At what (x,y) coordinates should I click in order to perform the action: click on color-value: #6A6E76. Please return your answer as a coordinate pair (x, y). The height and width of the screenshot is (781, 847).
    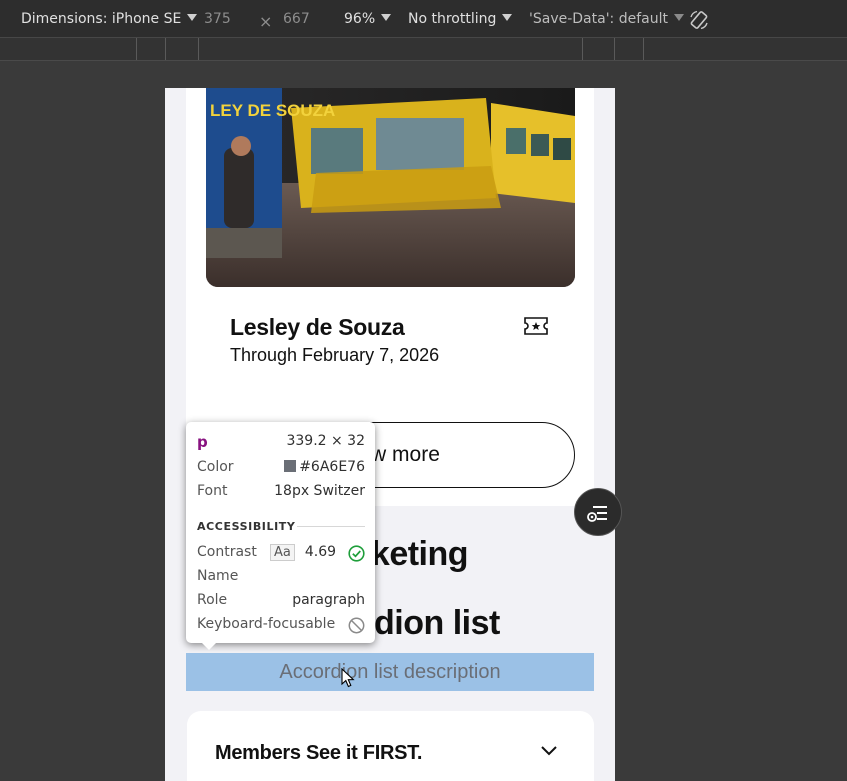
    Looking at the image, I should click on (332, 467).